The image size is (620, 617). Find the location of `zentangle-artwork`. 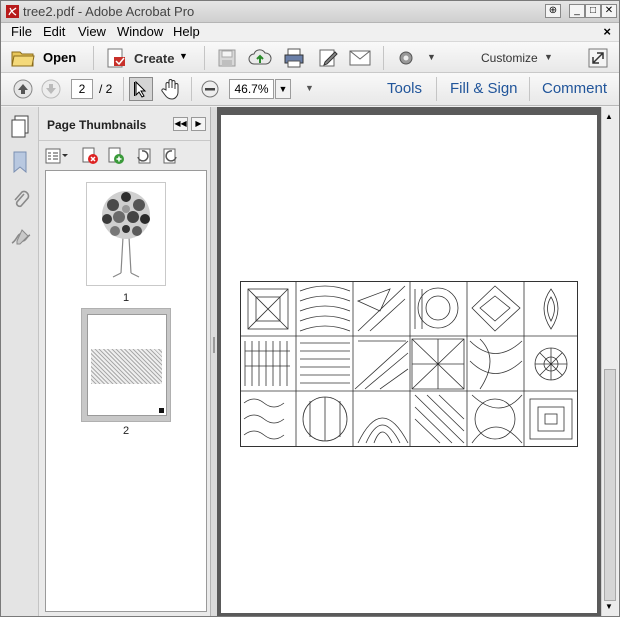

zentangle-artwork is located at coordinates (409, 364).